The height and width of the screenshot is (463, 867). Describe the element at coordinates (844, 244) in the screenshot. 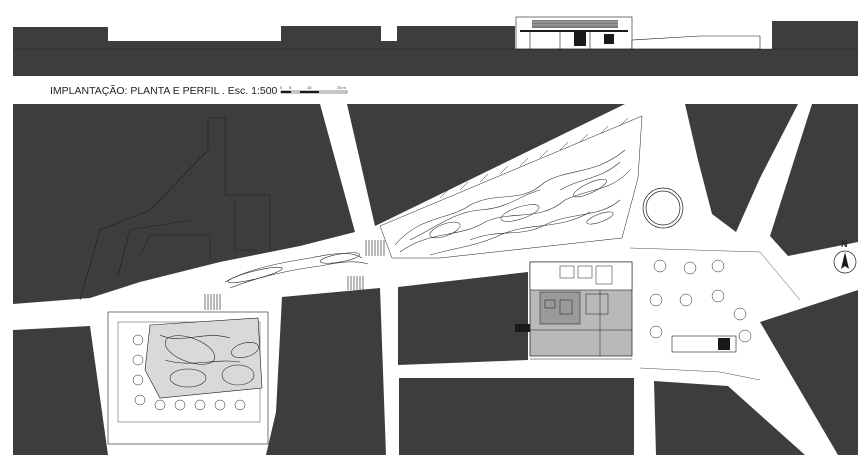

I see `north-arrow-label: N` at that location.